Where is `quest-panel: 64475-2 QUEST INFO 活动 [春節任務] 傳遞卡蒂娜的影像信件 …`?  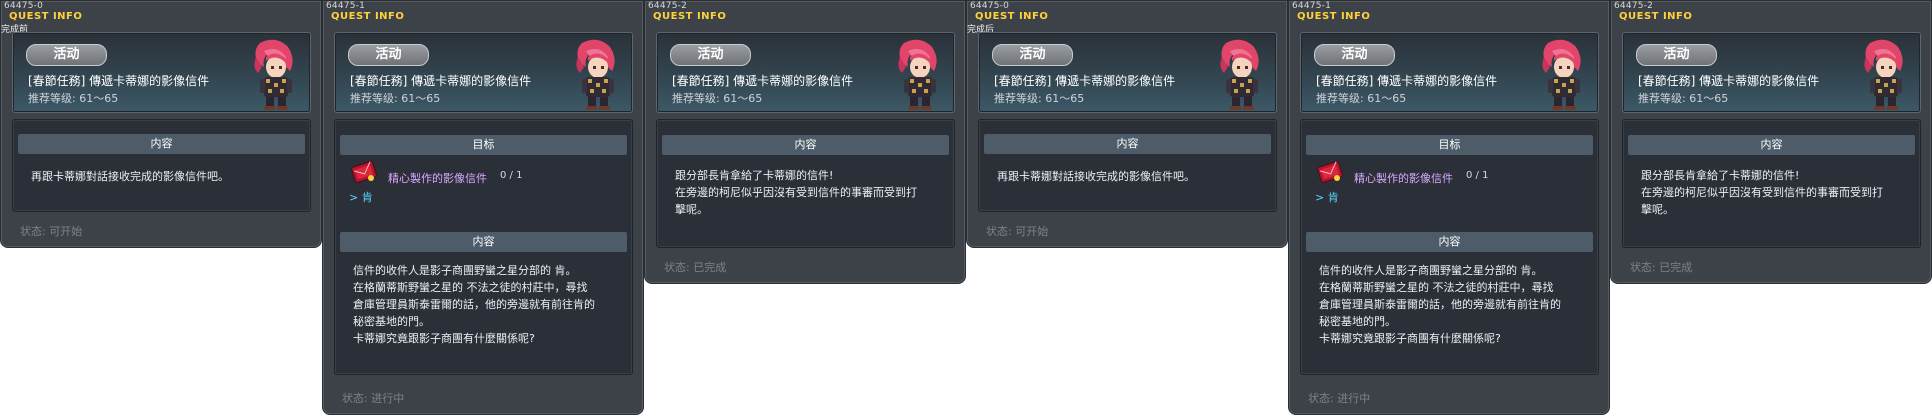 quest-panel: 64475-2 QUEST INFO 活动 [春節任務] 傳遞卡蒂娜的影像信件 … is located at coordinates (805, 142).